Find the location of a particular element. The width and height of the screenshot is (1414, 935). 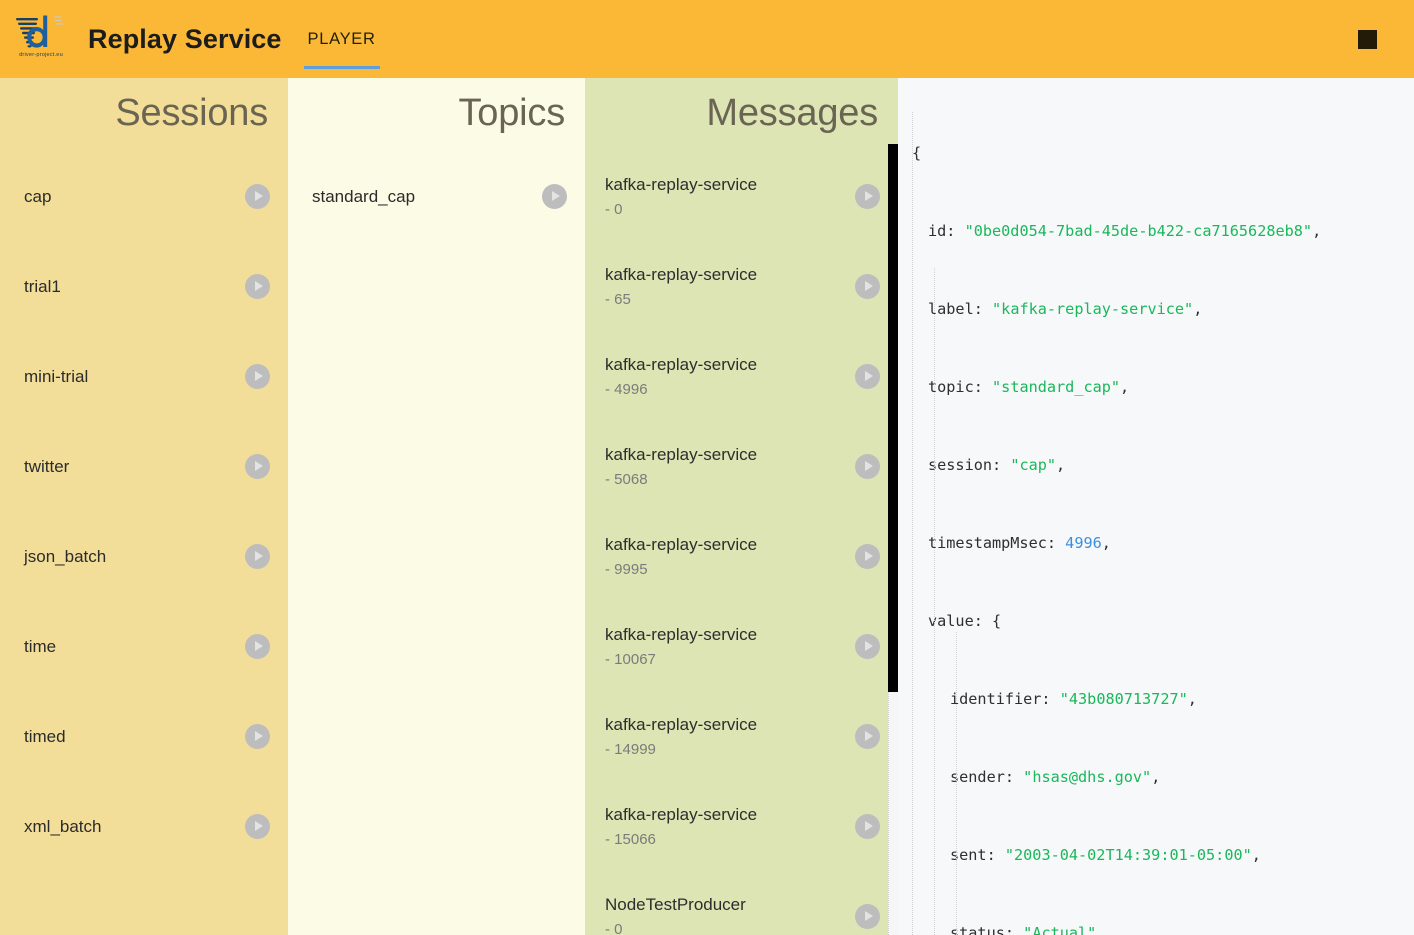

tab-player: PLAYER is located at coordinates (341, 39).